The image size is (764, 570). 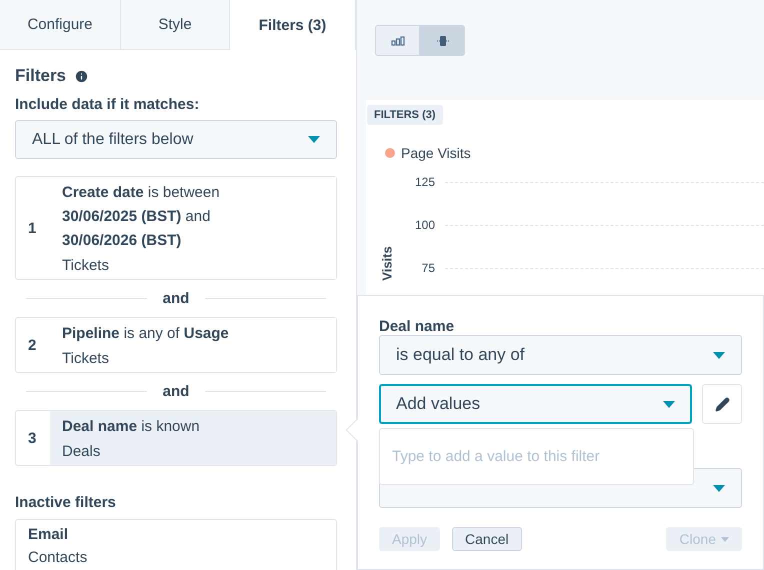 I want to click on value-input-field: Type to add a value to this filter, so click(x=536, y=456).